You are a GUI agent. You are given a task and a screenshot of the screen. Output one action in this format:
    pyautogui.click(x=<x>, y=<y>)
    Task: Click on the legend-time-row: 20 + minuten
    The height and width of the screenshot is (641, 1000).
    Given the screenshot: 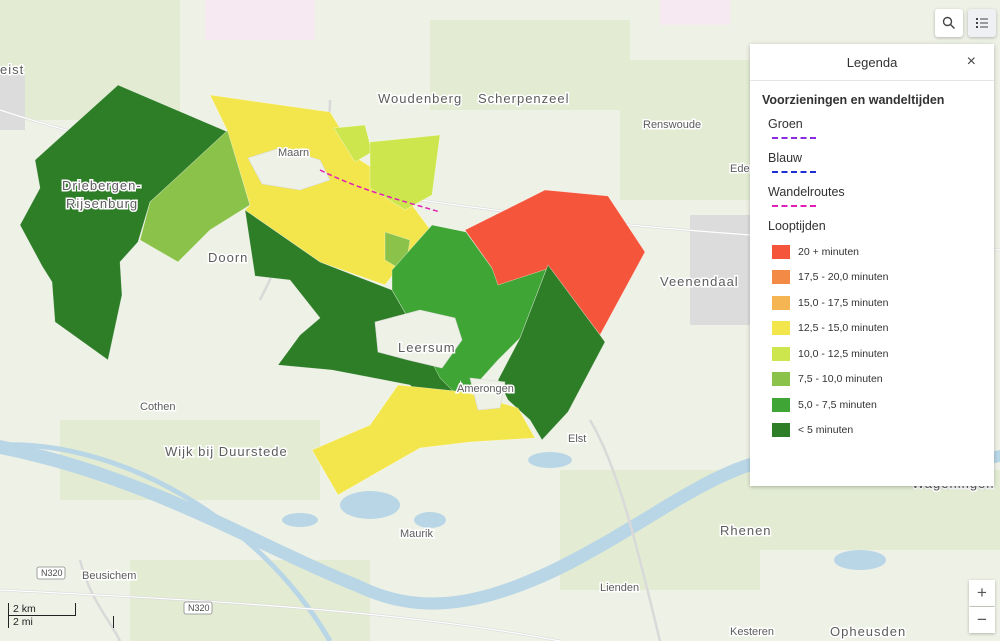 What is the action you would take?
    pyautogui.click(x=877, y=252)
    